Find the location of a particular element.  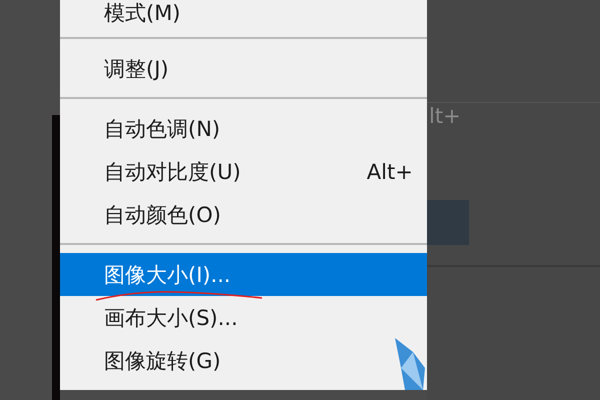

background-text: lt+ is located at coordinates (445, 116).